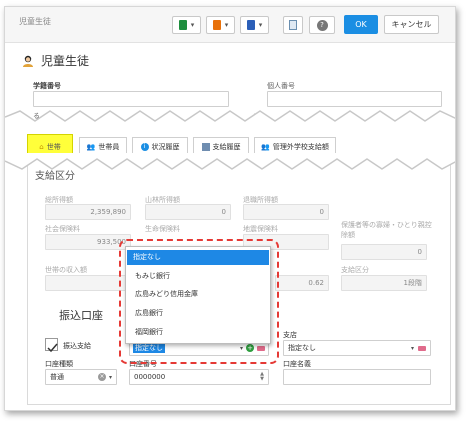 The image size is (466, 421). I want to click on setai-income-label: 世帯の収入額, so click(66, 270).